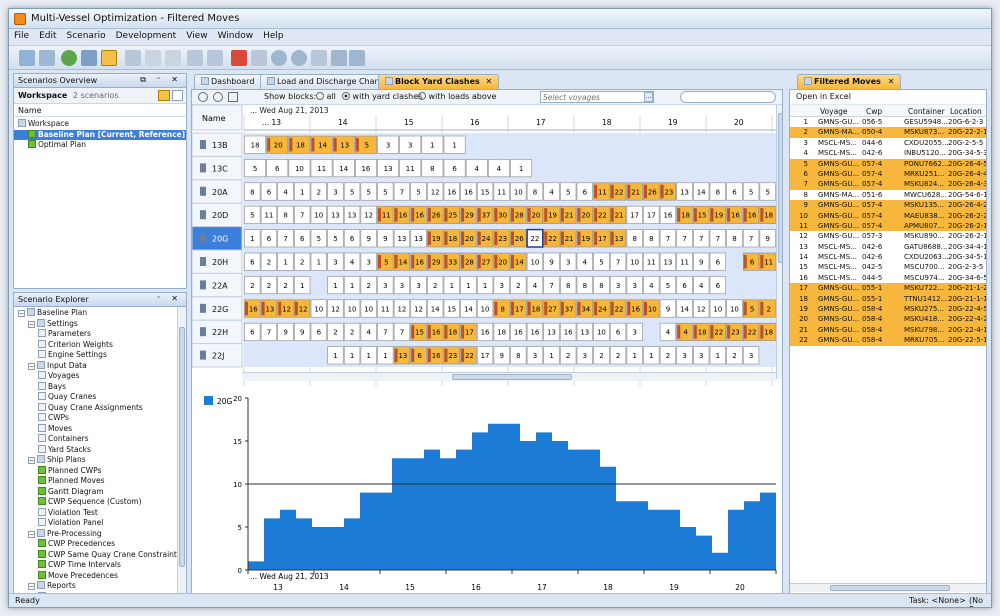 The width and height of the screenshot is (1000, 616). Describe the element at coordinates (101, 376) in the screenshot. I see `explorer-item: Voyages` at that location.